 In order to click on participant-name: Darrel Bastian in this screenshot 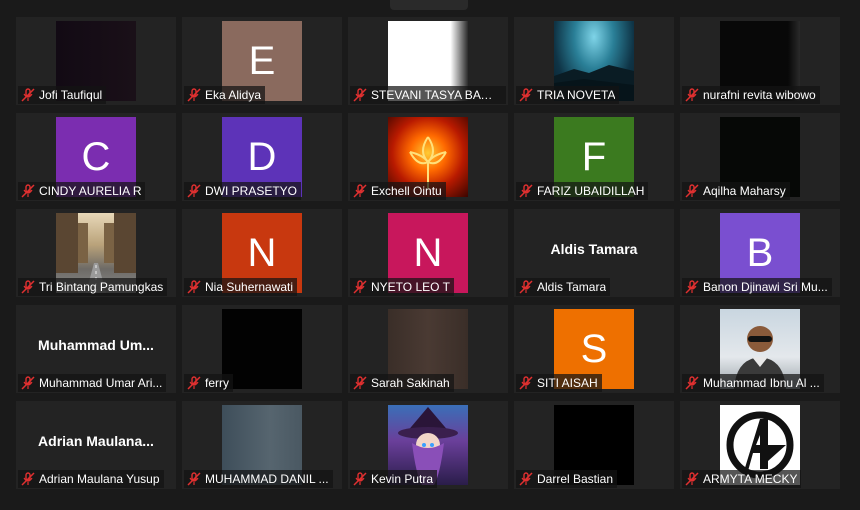, I will do `click(575, 479)`.